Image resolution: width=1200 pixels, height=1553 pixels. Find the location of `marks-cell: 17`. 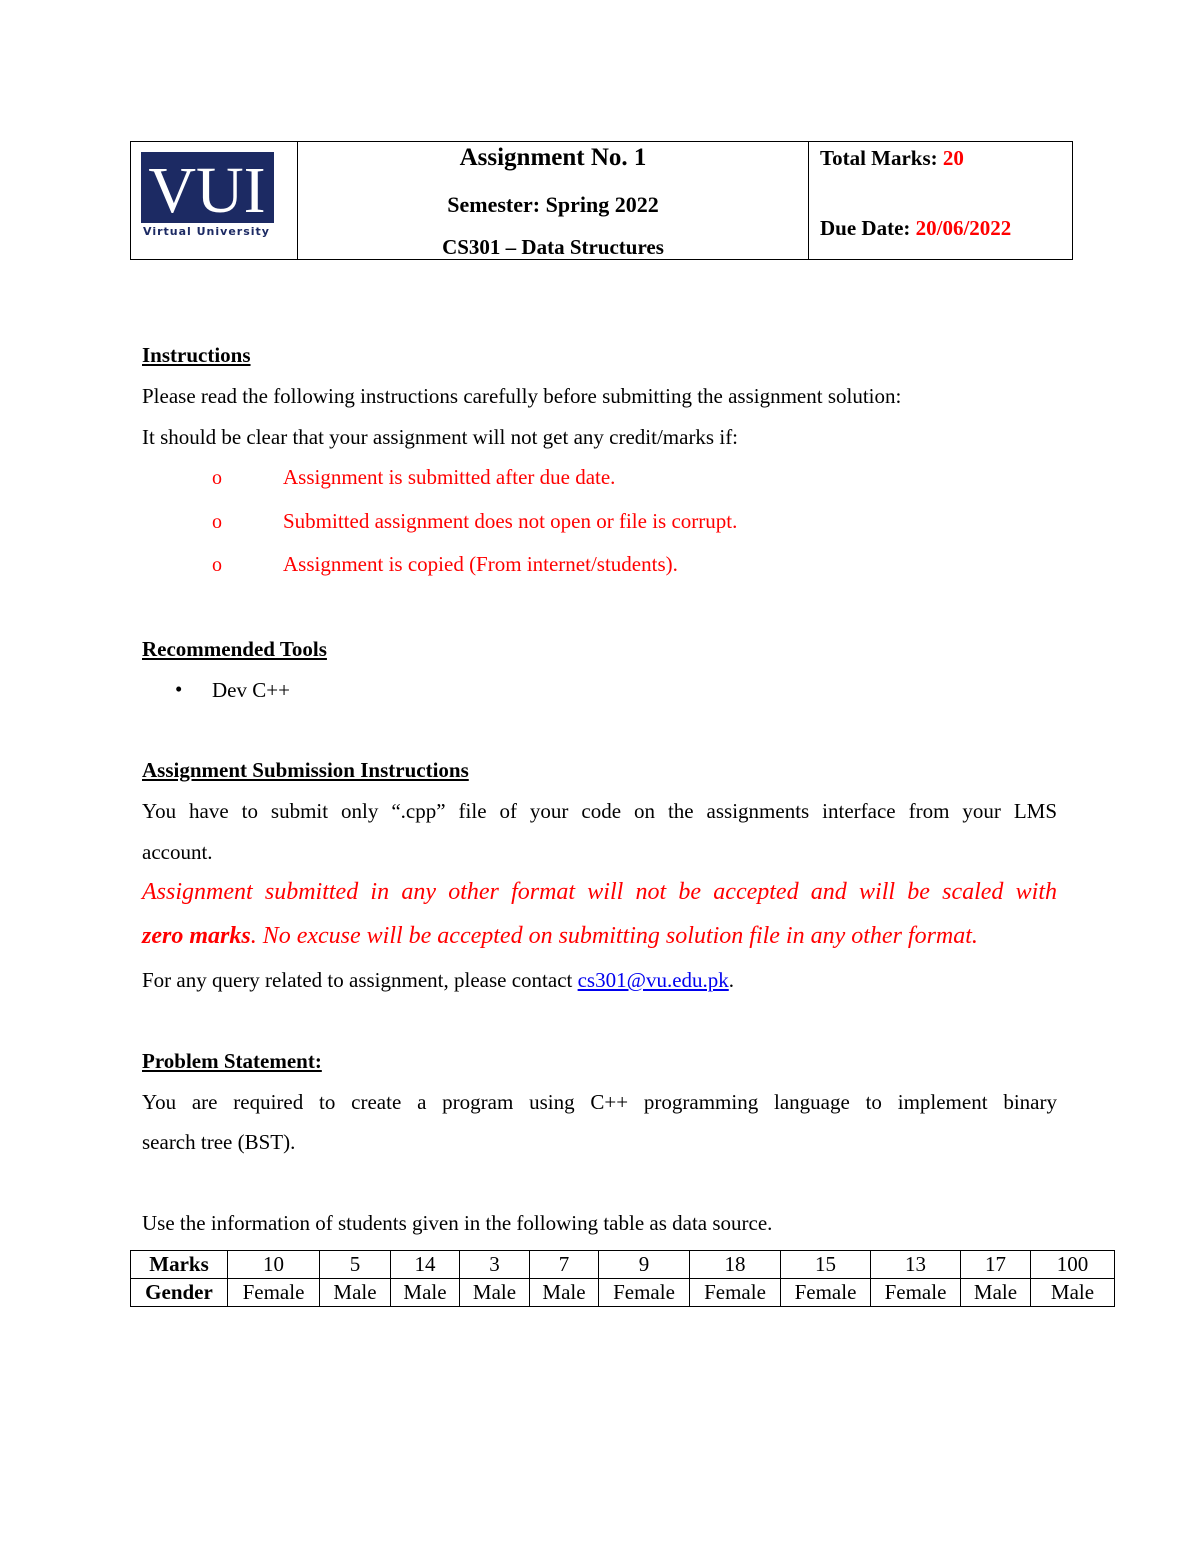

marks-cell: 17 is located at coordinates (995, 1264).